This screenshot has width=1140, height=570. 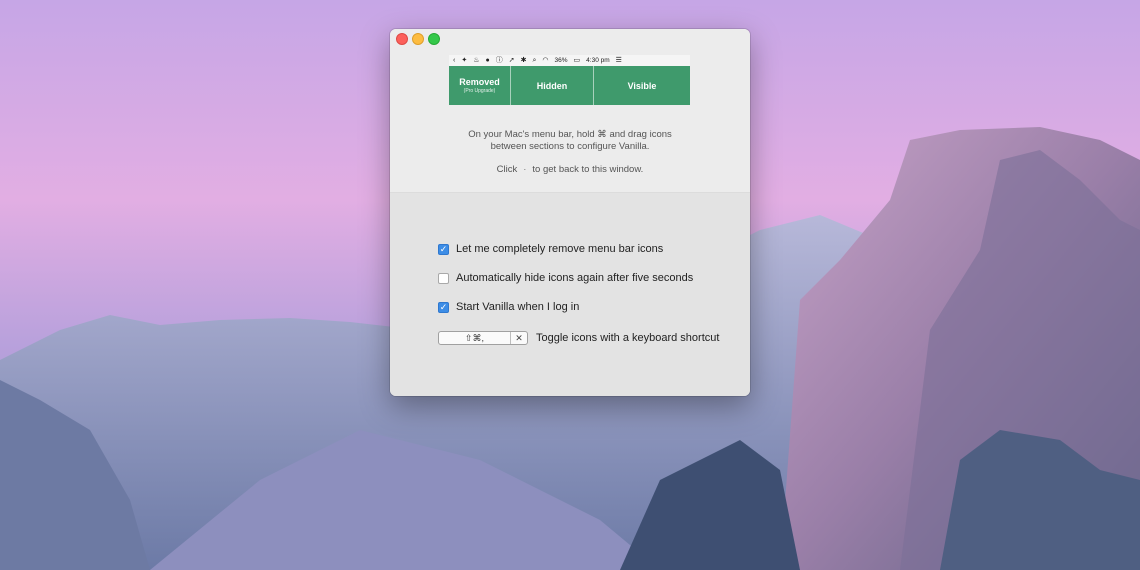 I want to click on click-hint-after: to get back to this window., so click(x=588, y=169).